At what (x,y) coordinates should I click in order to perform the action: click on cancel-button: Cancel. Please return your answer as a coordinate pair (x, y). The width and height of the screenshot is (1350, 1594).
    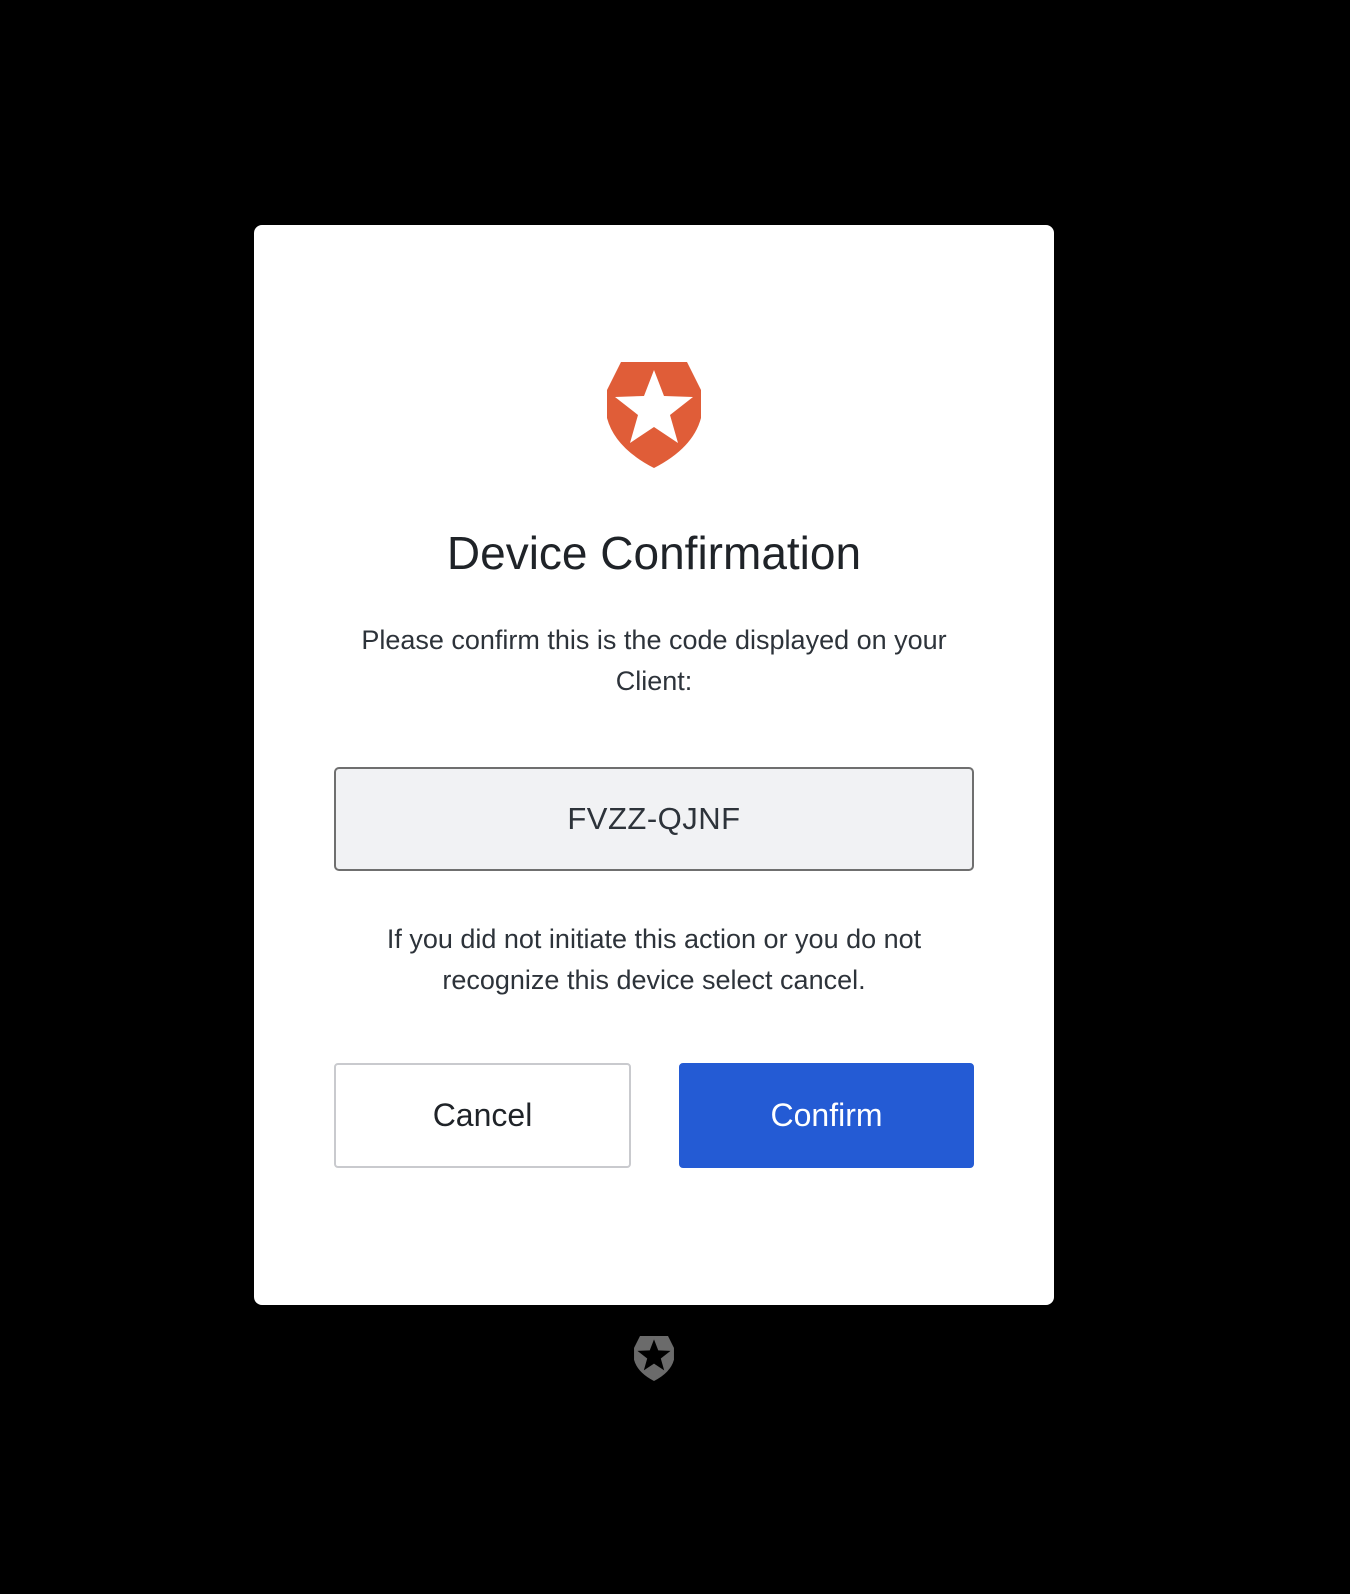
    Looking at the image, I should click on (482, 1115).